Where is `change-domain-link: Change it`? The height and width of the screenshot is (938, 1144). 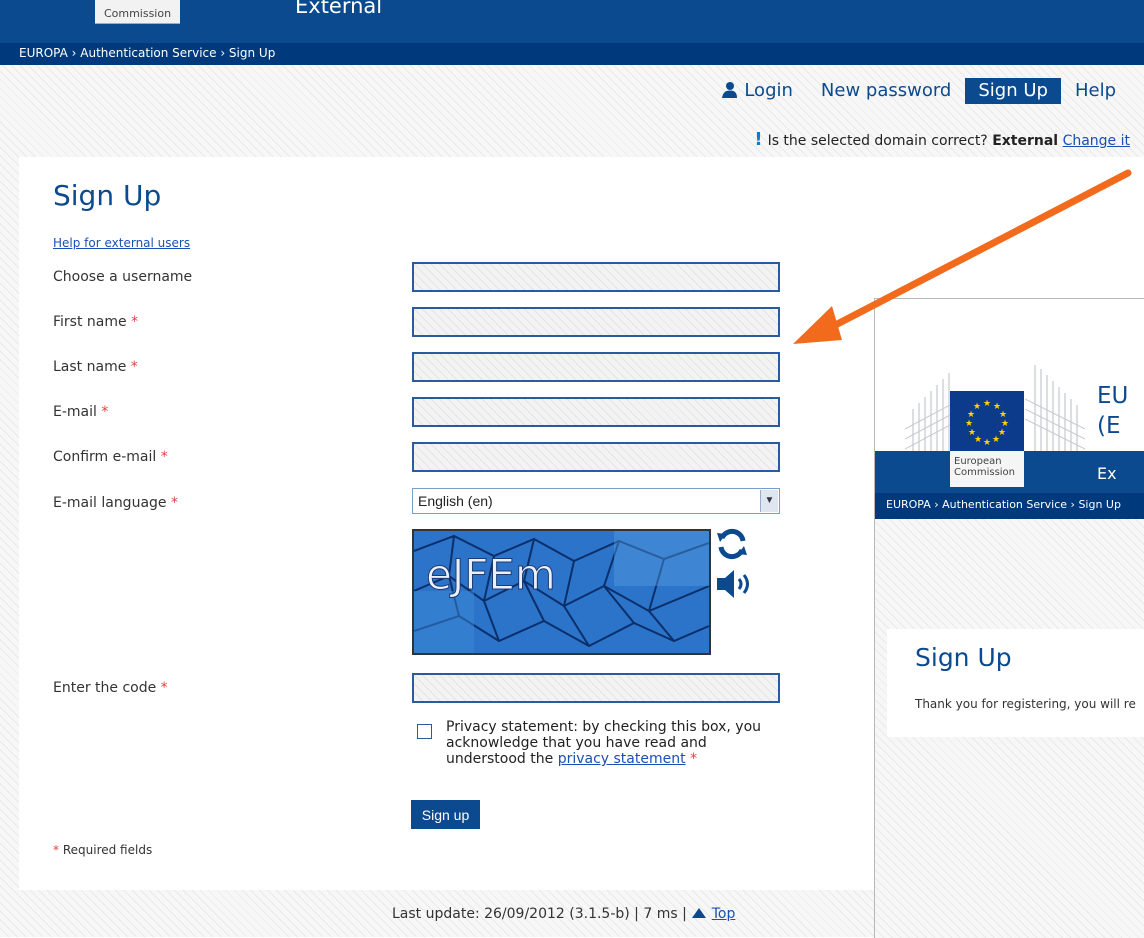
change-domain-link: Change it is located at coordinates (1096, 141).